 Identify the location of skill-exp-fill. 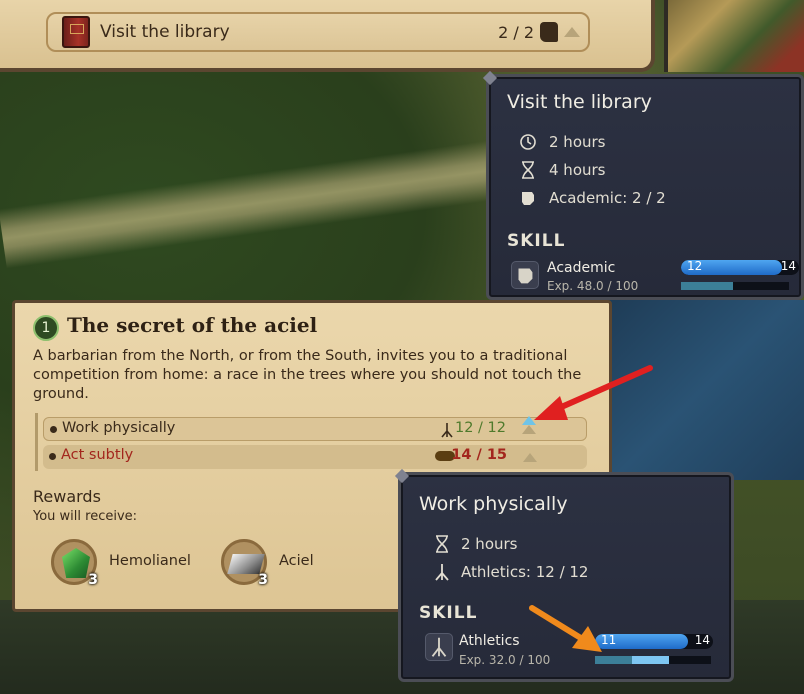
(707, 286).